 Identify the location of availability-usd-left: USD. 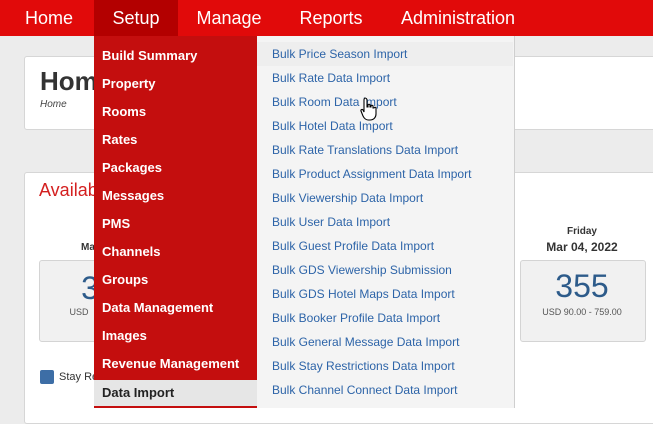
(79, 312).